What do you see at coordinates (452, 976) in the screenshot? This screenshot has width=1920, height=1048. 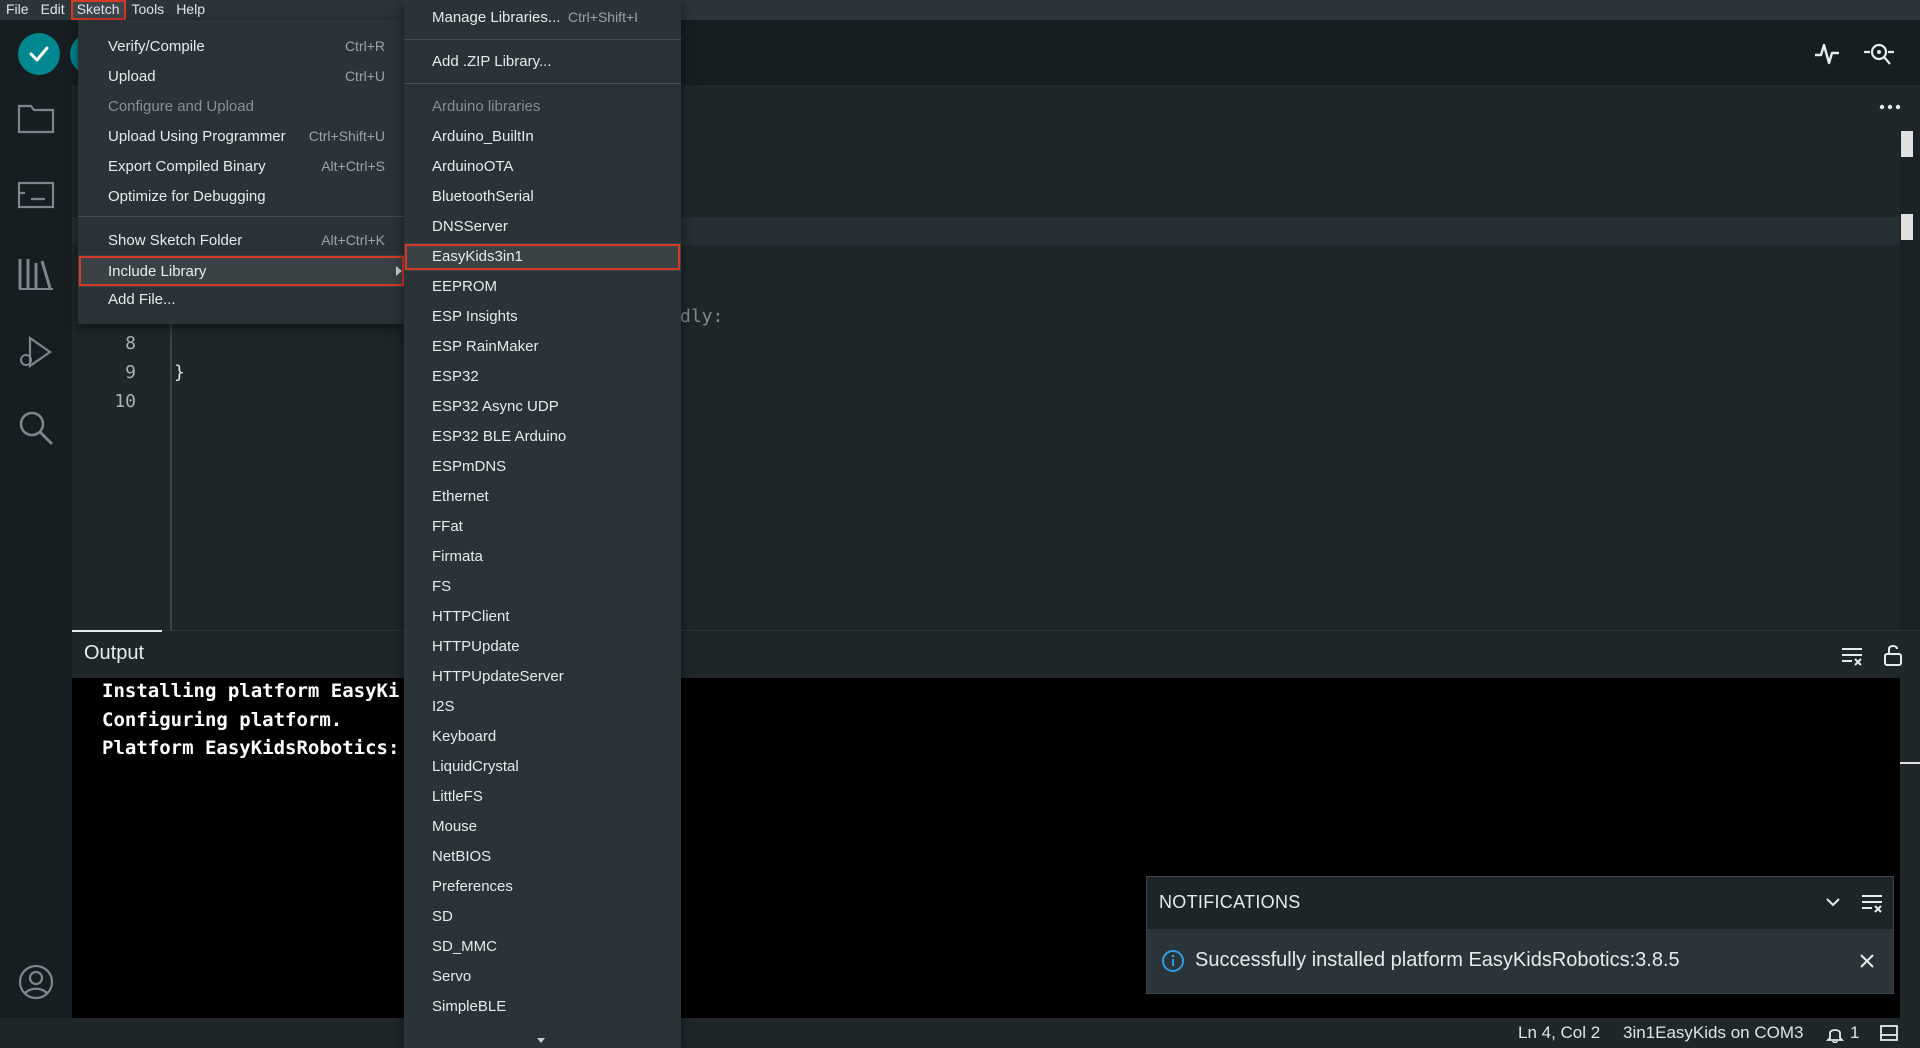 I see `library-item-label: Servo` at bounding box center [452, 976].